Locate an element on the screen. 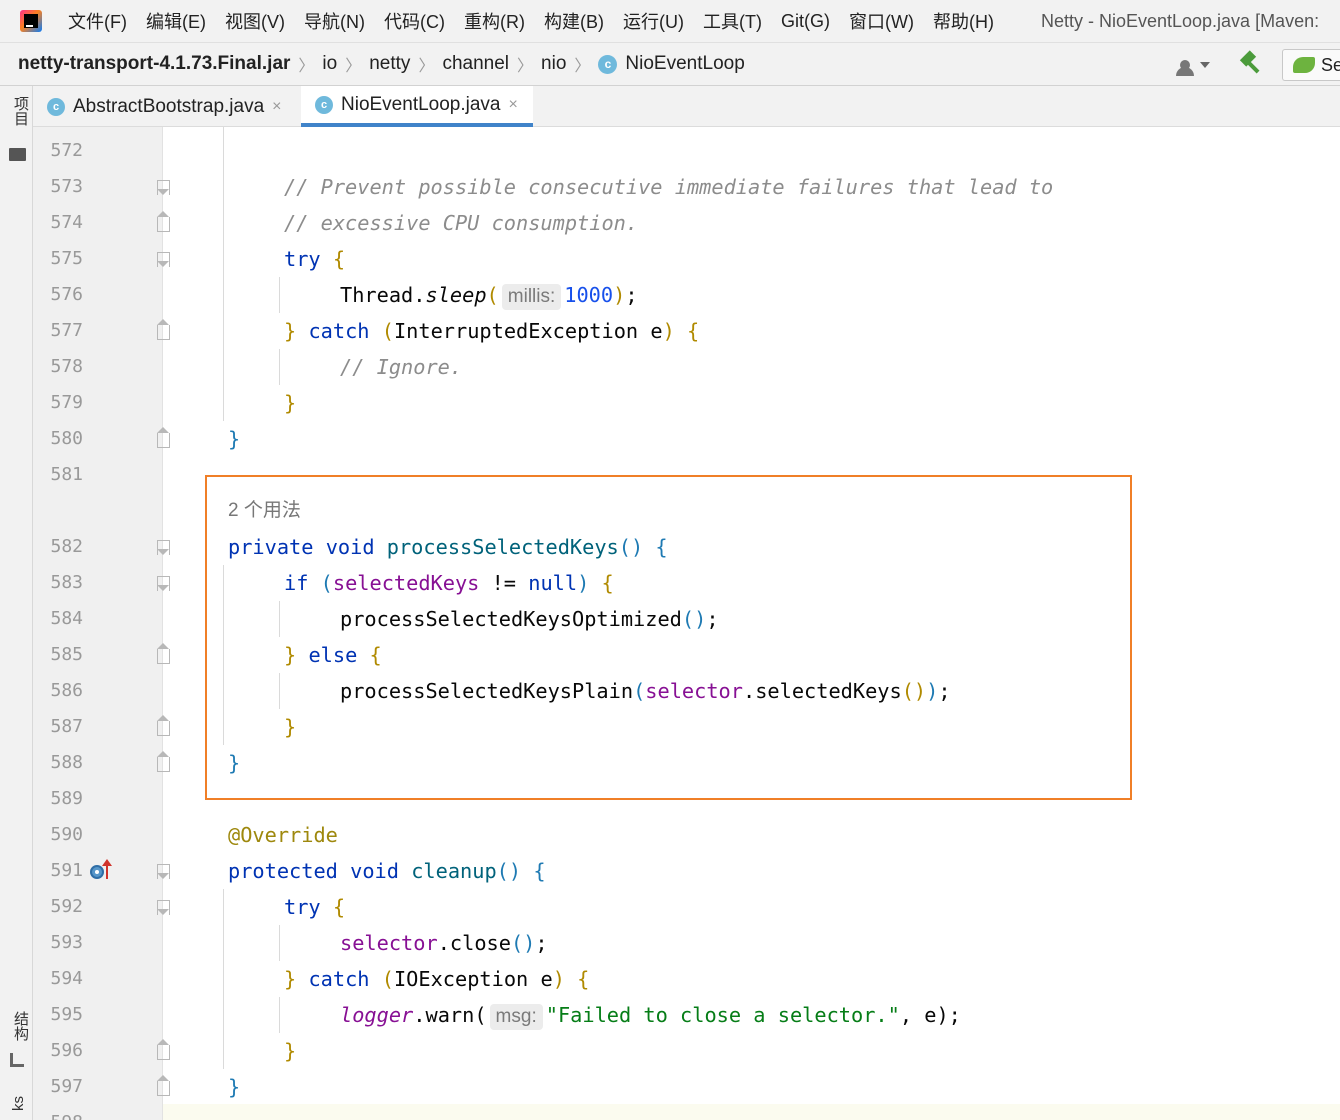  run-configuration-label: Se is located at coordinates (1330, 64).